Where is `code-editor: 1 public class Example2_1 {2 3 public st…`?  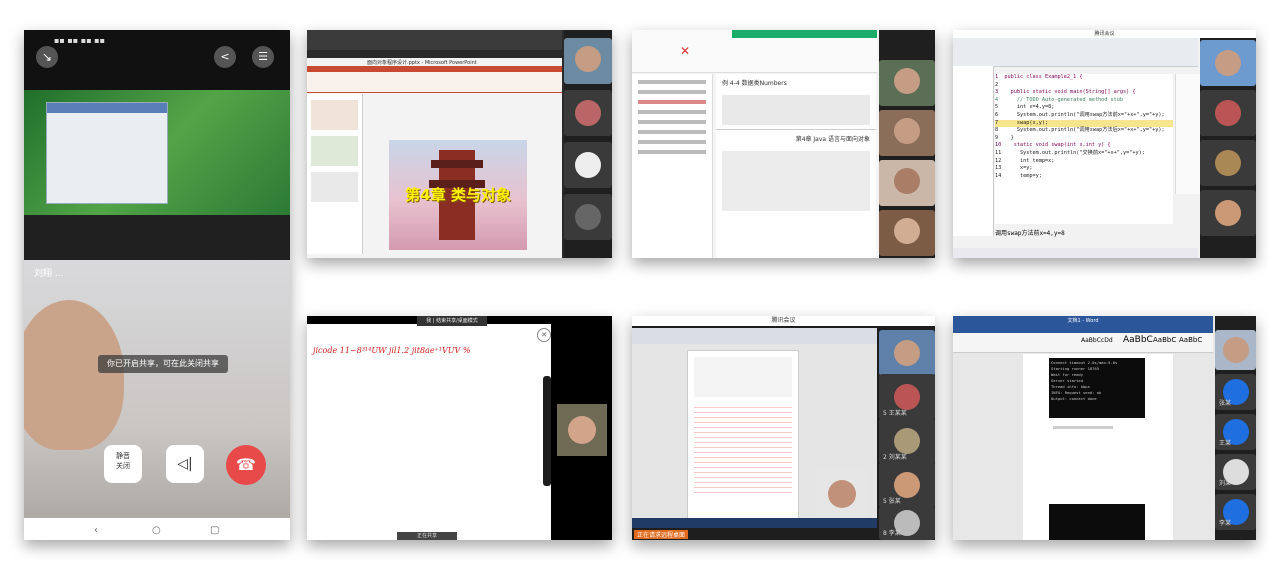 code-editor: 1 public class Example2_1 {2 3 public st… is located at coordinates (1084, 149).